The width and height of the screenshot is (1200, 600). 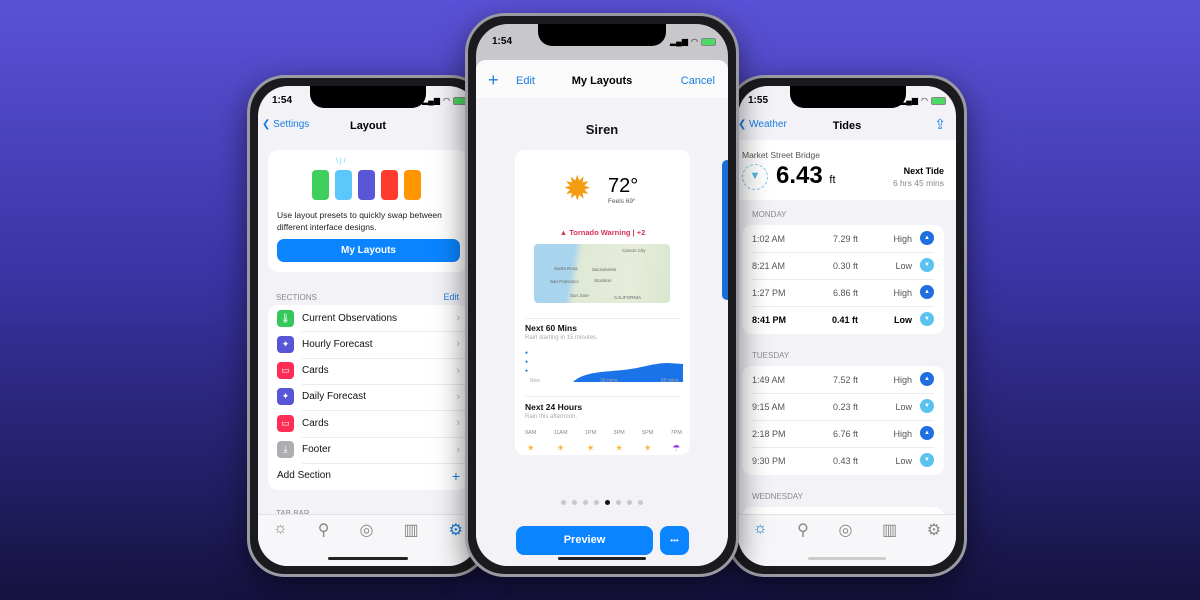 I want to click on tide-height: 0.23 ft, so click(x=845, y=407).